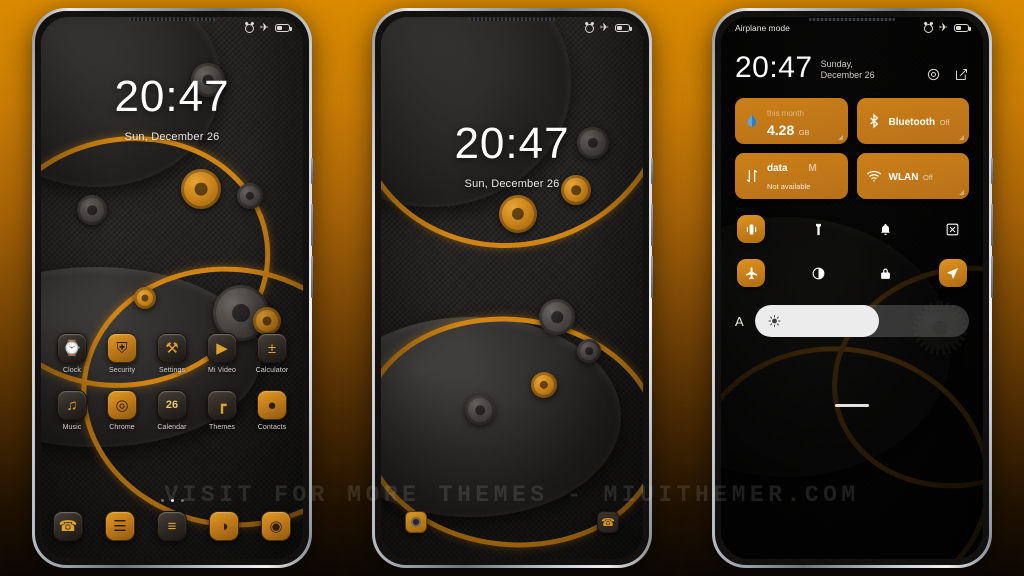  I want to click on data-usage-unit: GB, so click(804, 132).